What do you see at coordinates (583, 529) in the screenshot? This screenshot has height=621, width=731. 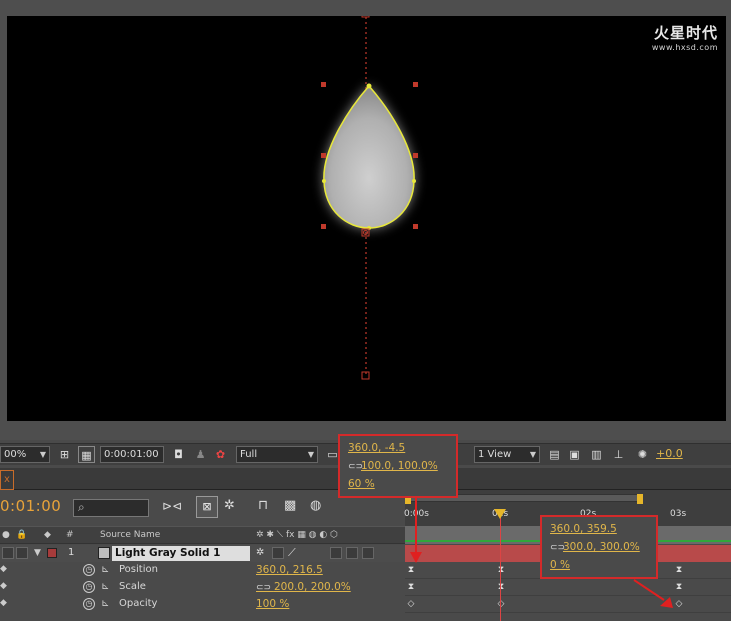 I see `callout-position: 360.0, 359.5` at bounding box center [583, 529].